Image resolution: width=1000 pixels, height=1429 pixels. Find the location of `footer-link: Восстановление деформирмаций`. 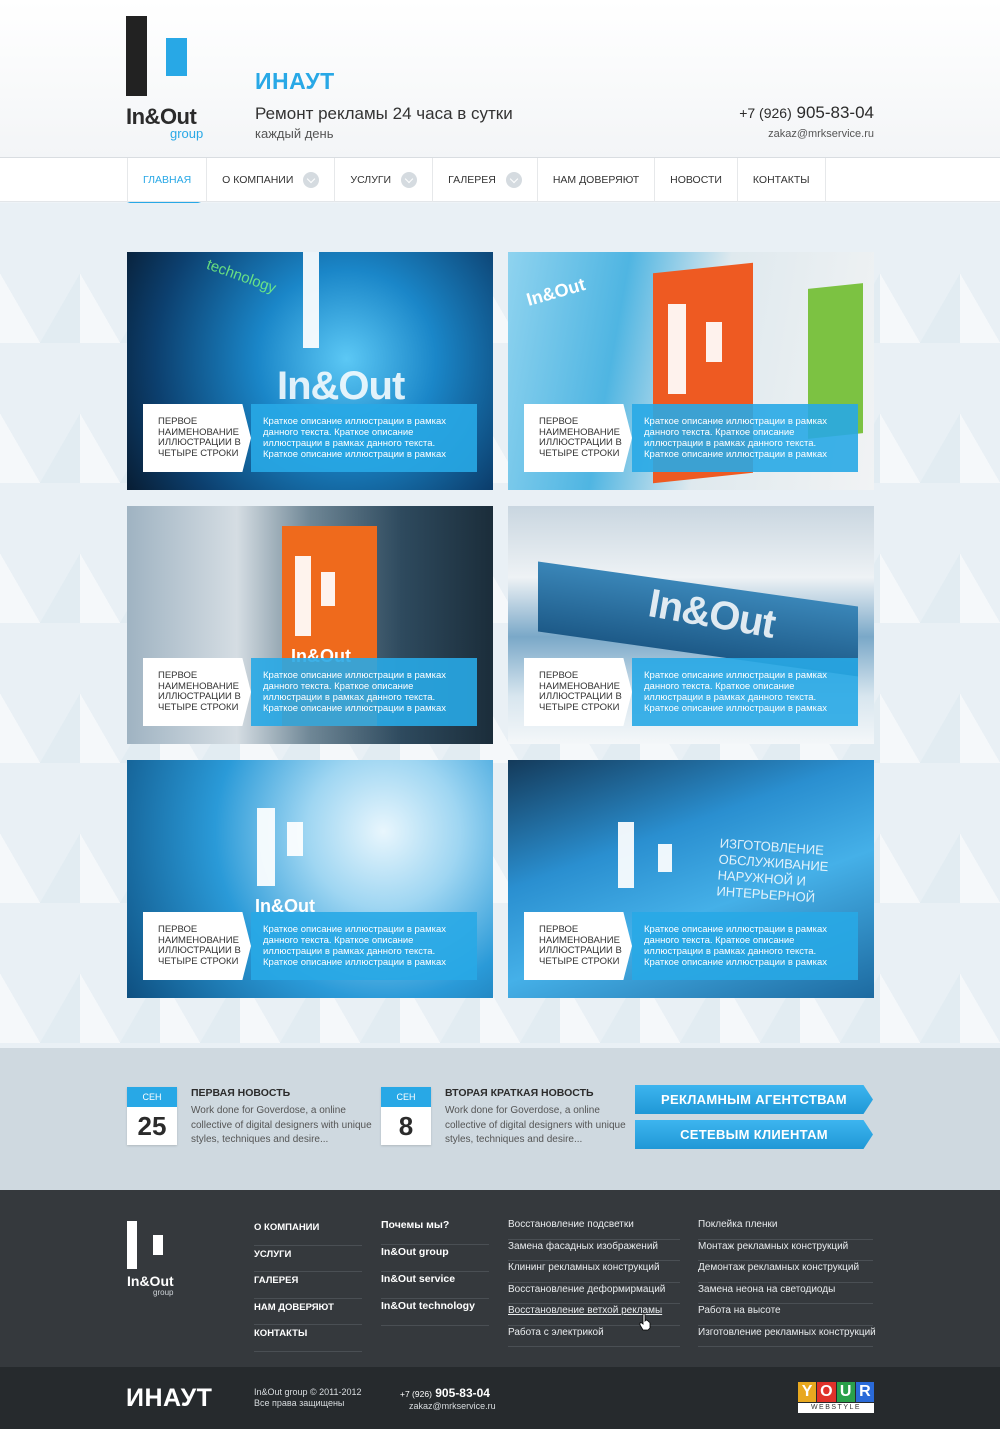

footer-link: Восстановление деформирмаций is located at coordinates (594, 1293).